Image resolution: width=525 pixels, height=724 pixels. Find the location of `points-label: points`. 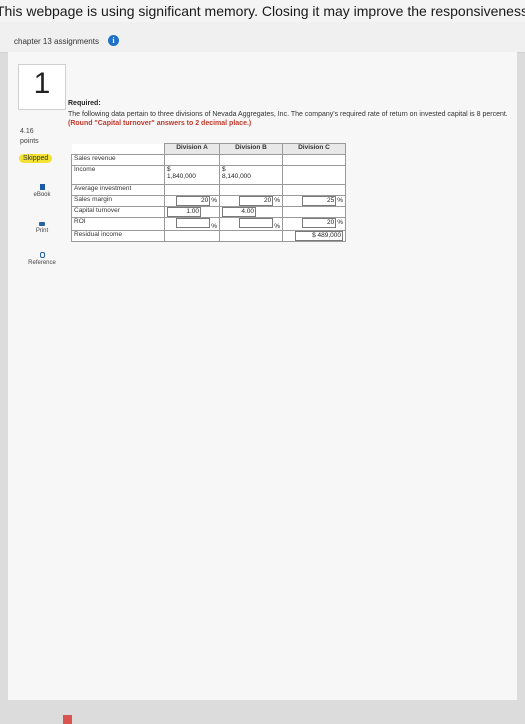

points-label: points is located at coordinates (29, 141).